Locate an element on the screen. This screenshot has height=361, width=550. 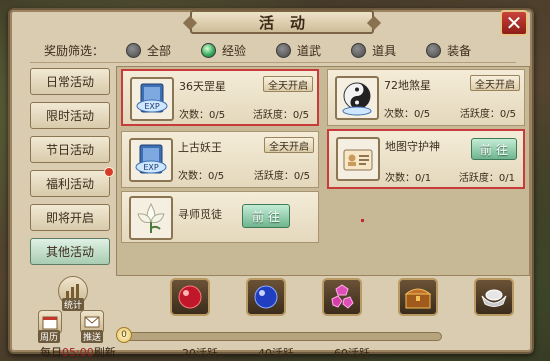
activity-name: 地图守护神 is located at coordinates (412, 146).